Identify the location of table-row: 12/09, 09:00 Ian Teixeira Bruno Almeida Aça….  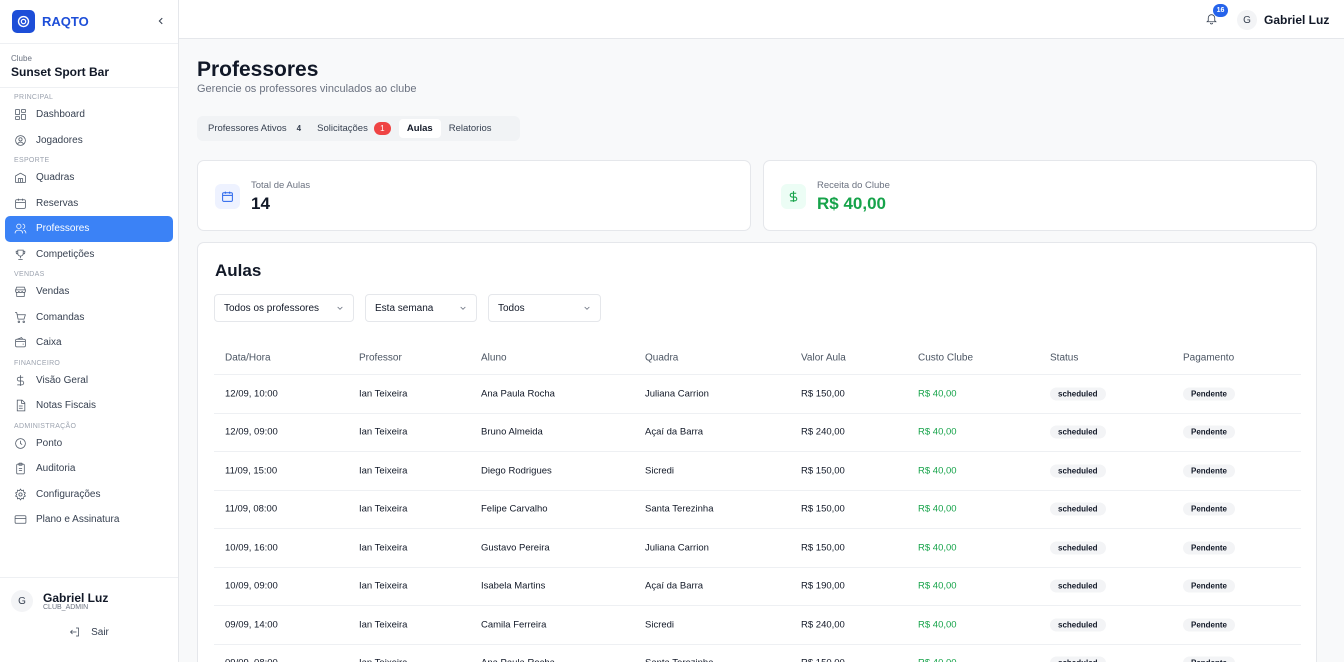
(757, 433).